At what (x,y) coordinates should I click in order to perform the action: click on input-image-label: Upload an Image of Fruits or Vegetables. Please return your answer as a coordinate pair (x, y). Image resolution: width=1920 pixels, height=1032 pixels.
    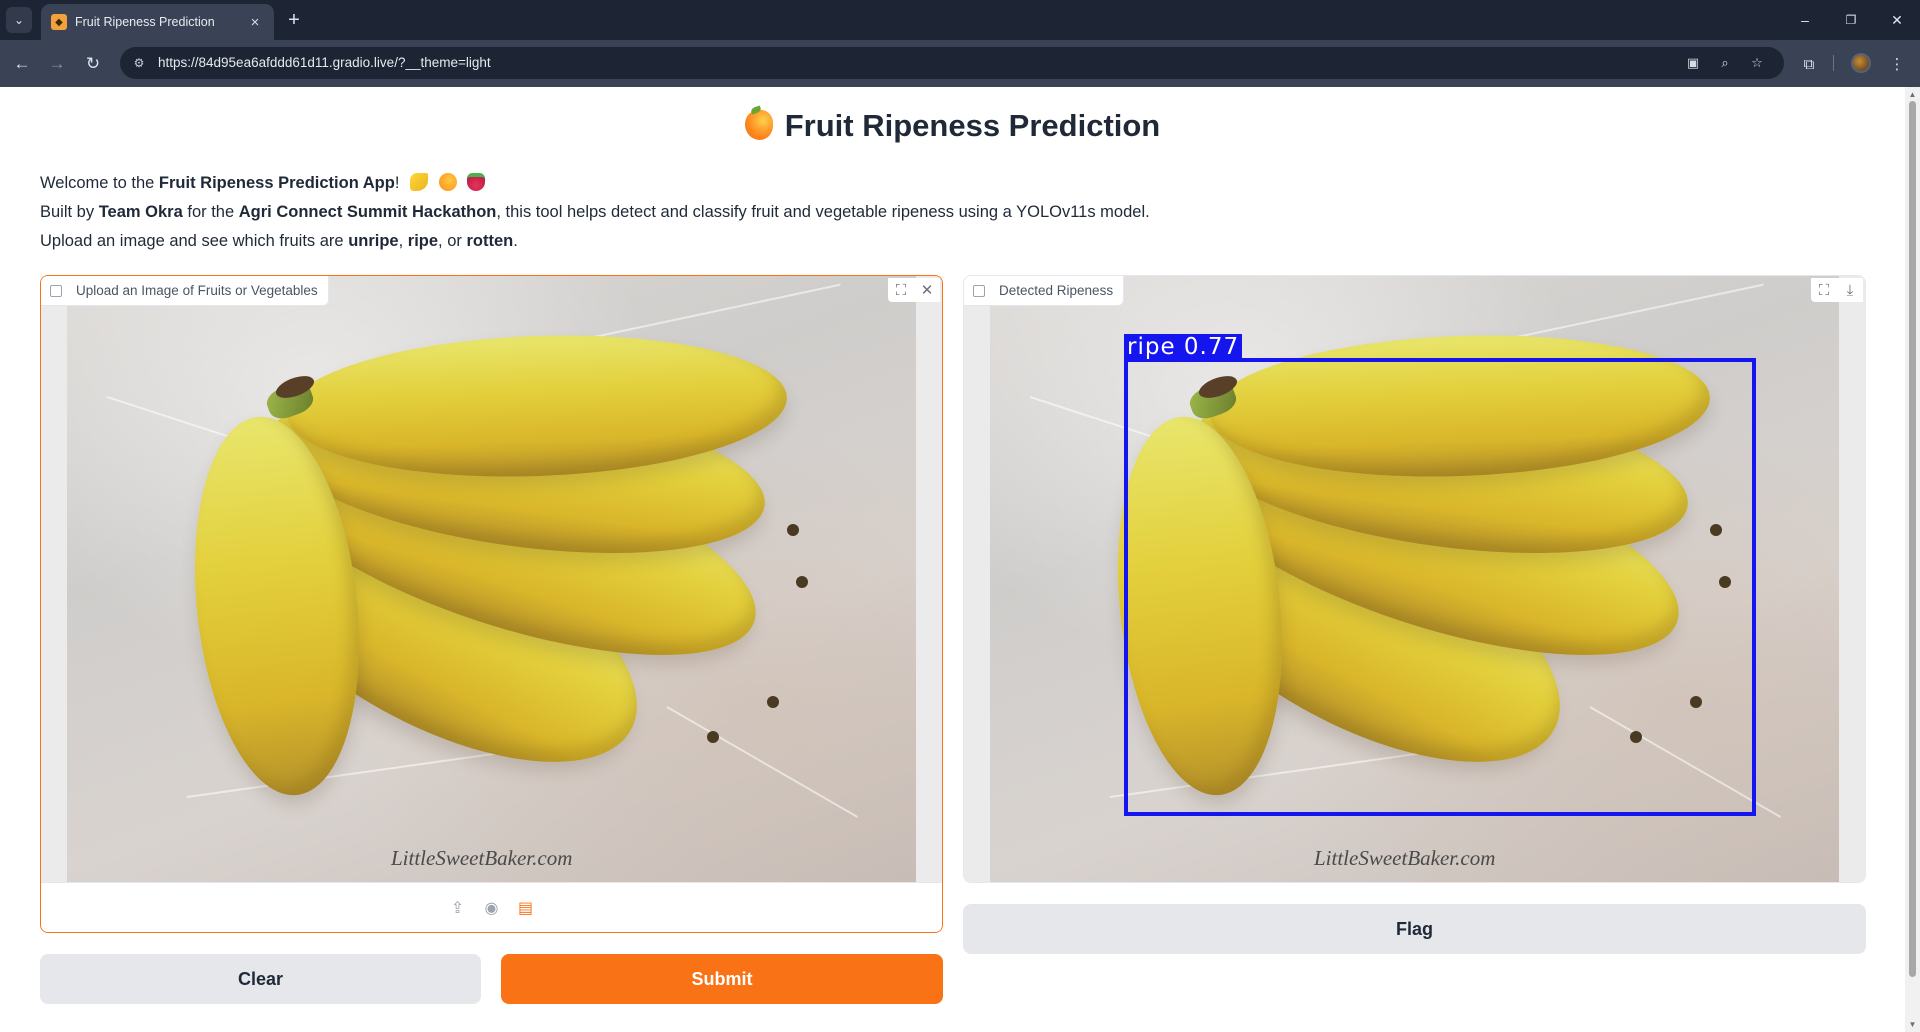
    Looking at the image, I should click on (185, 291).